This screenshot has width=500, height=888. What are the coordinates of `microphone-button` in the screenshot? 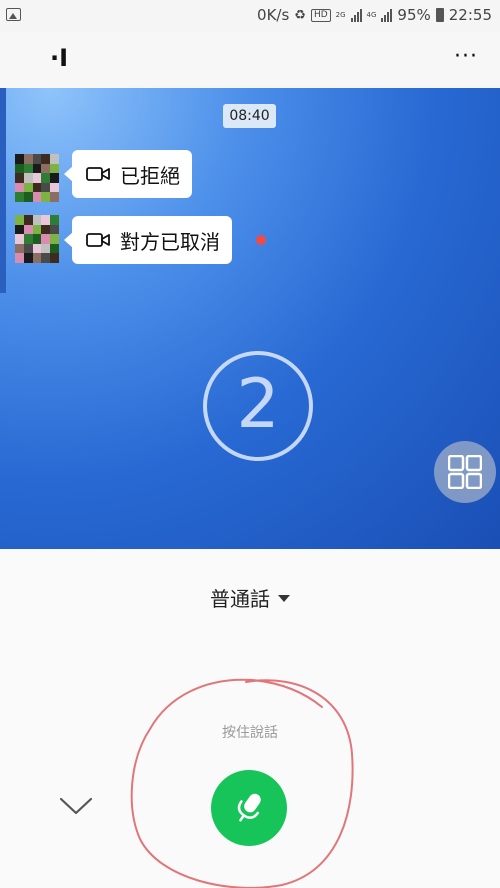 It's located at (249, 808).